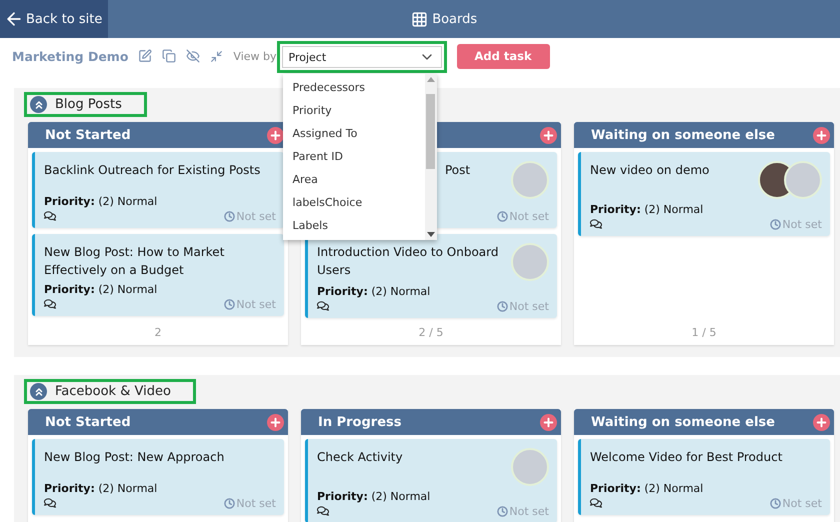 Image resolution: width=840 pixels, height=522 pixels. I want to click on card-count: 2 / 5, so click(431, 333).